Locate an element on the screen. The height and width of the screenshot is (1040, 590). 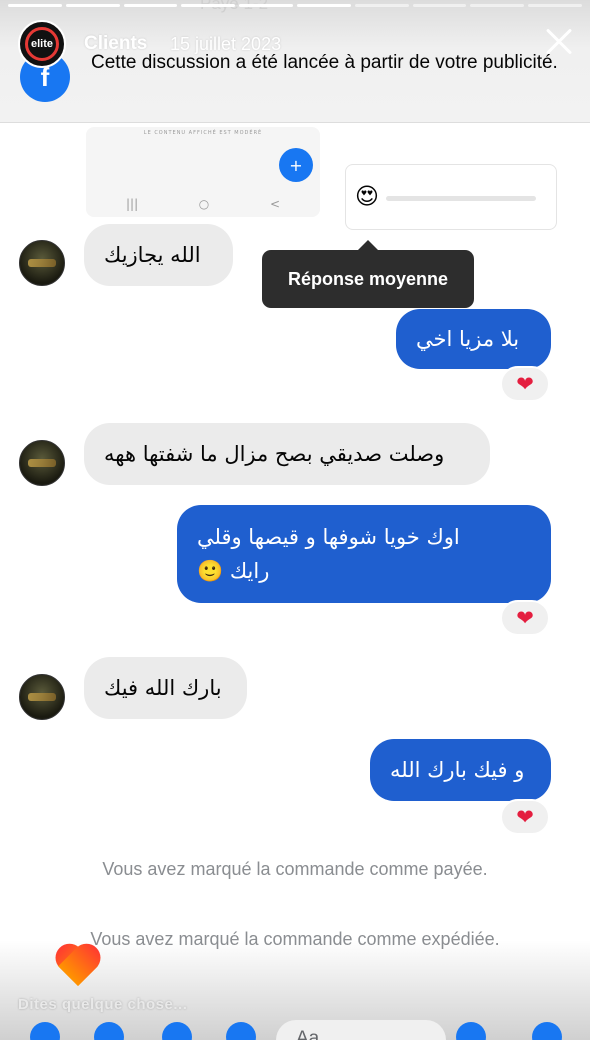
recent-apps-icon: ||| is located at coordinates (132, 204).